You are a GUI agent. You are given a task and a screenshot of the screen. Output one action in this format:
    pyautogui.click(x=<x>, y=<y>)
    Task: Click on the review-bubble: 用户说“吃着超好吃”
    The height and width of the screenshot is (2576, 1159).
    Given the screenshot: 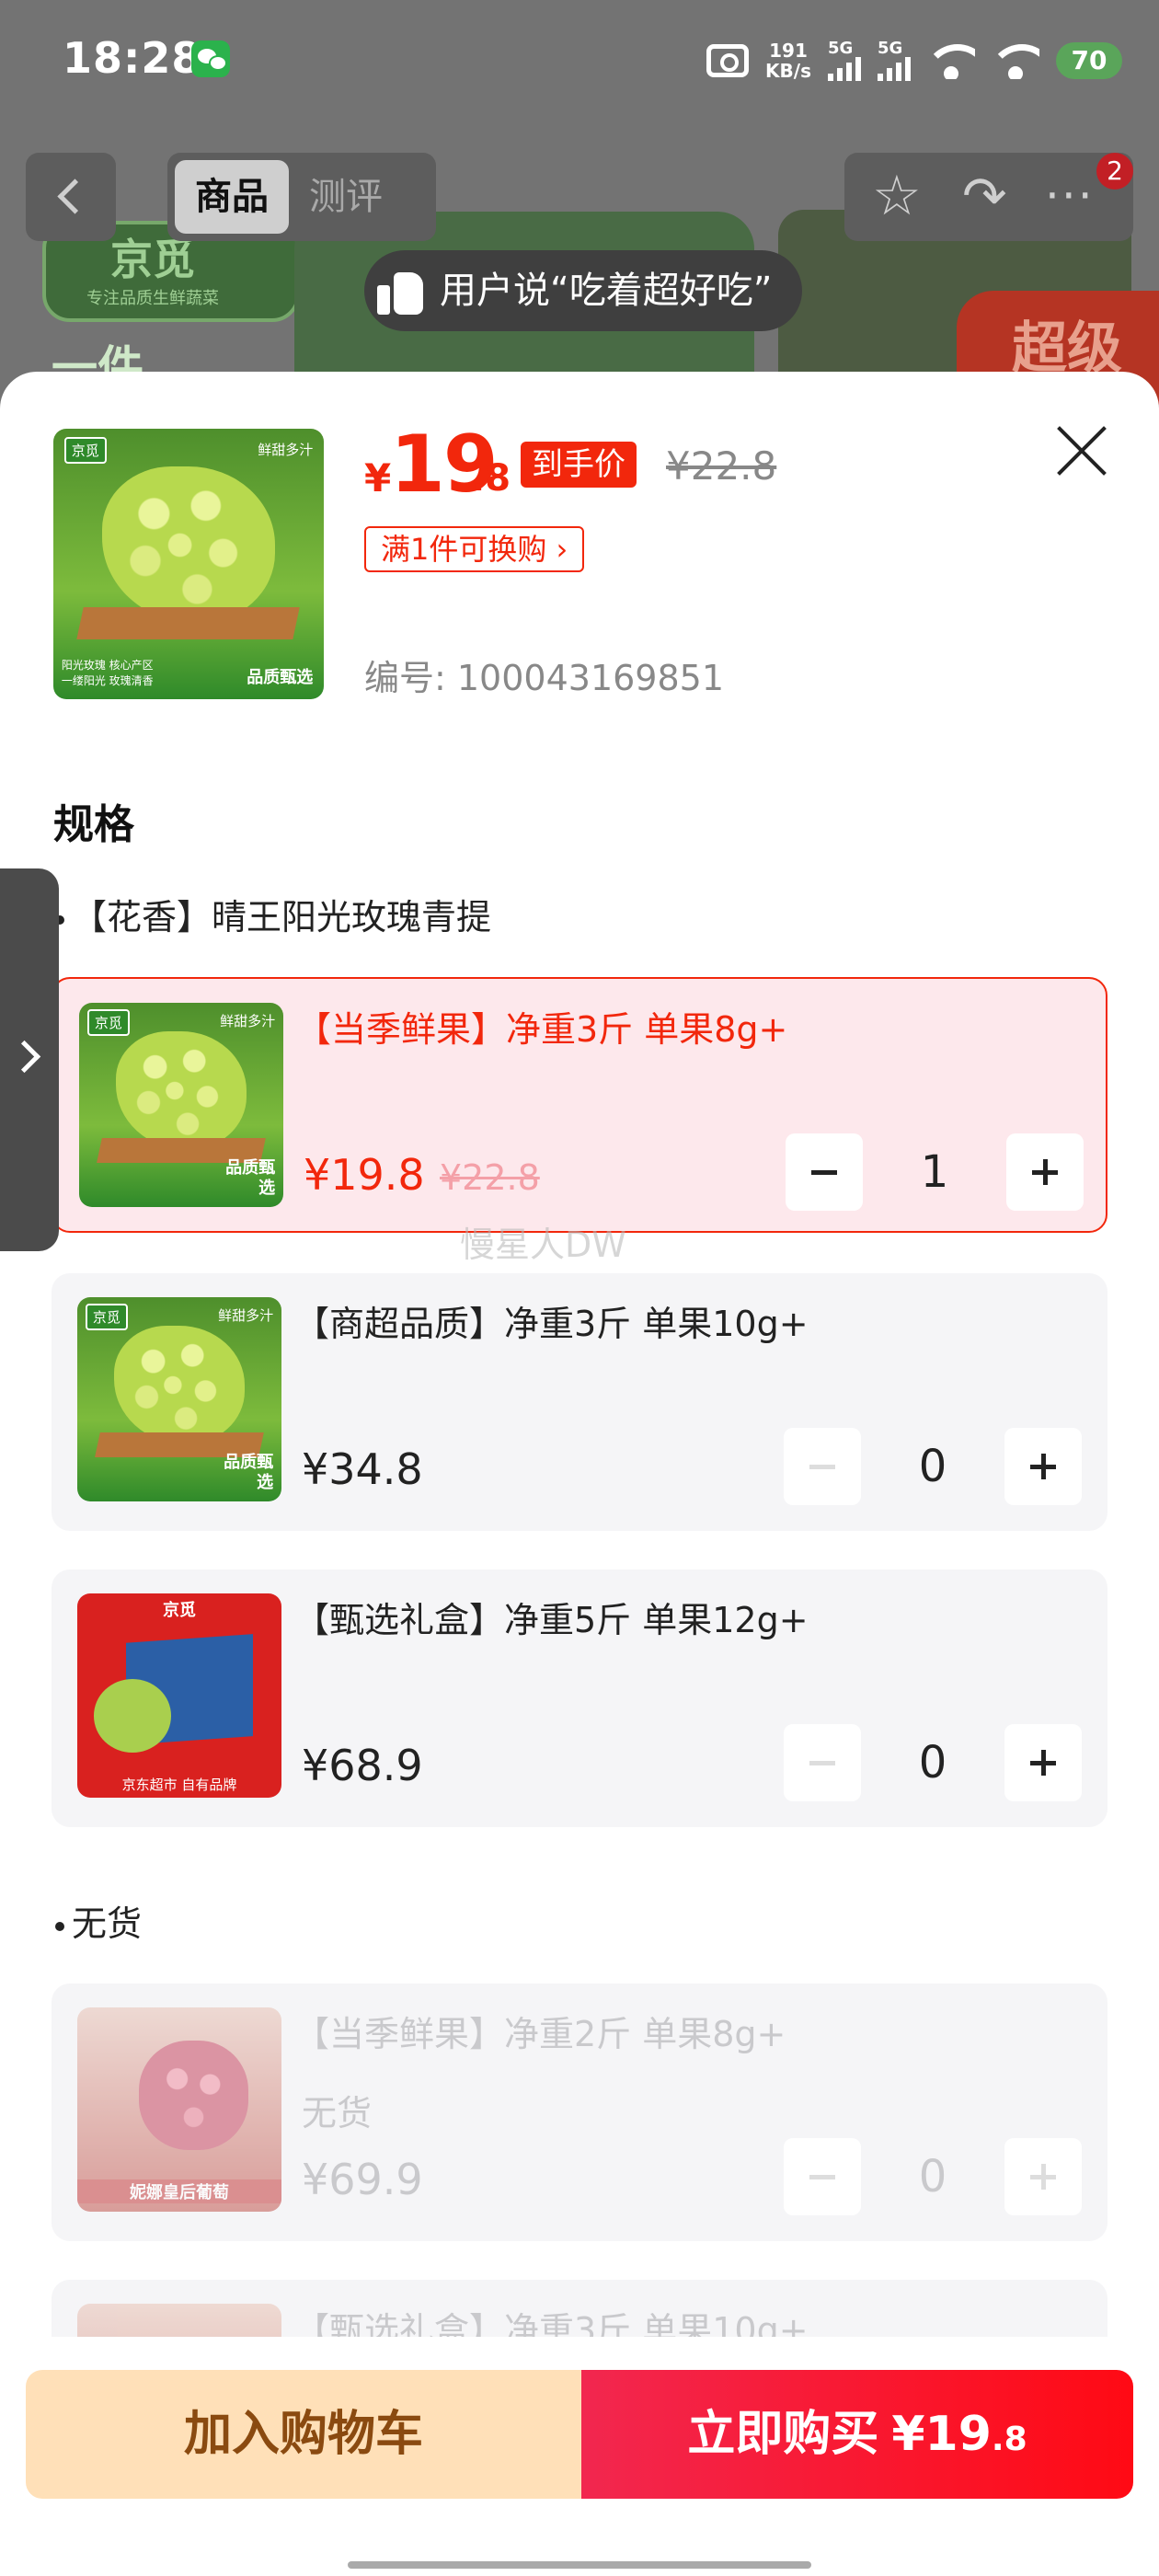 What is the action you would take?
    pyautogui.click(x=583, y=290)
    